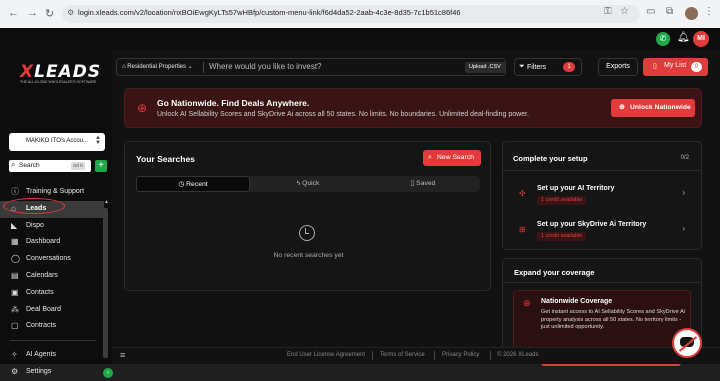  Describe the element at coordinates (52, 326) in the screenshot. I see `sidebar-item-contracts: ▢ Contracts` at that location.